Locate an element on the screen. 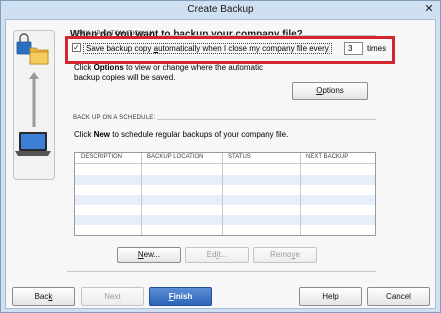 The height and width of the screenshot is (313, 441). window-title: Create Backup is located at coordinates (220, 9).